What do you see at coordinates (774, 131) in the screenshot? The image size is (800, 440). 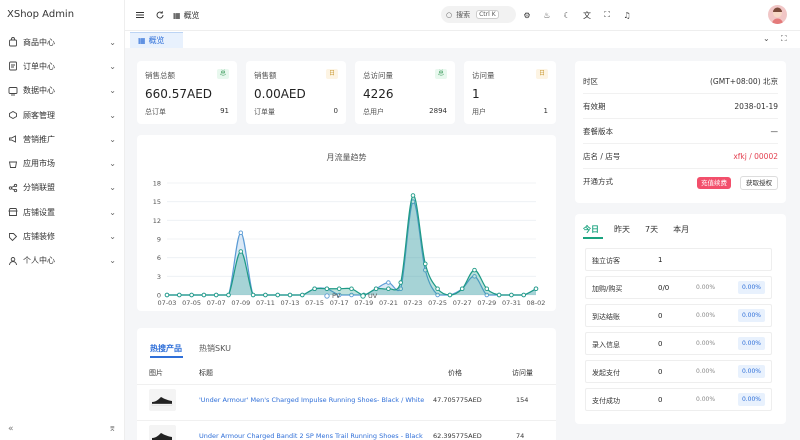 I see `info-value: —` at bounding box center [774, 131].